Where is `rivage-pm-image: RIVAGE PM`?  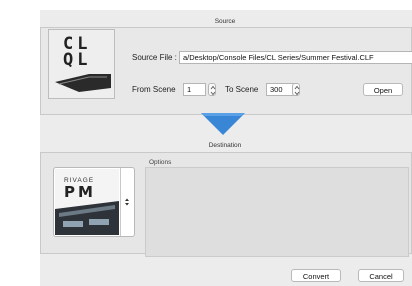
rivage-pm-image: RIVAGE PM is located at coordinates (87, 202).